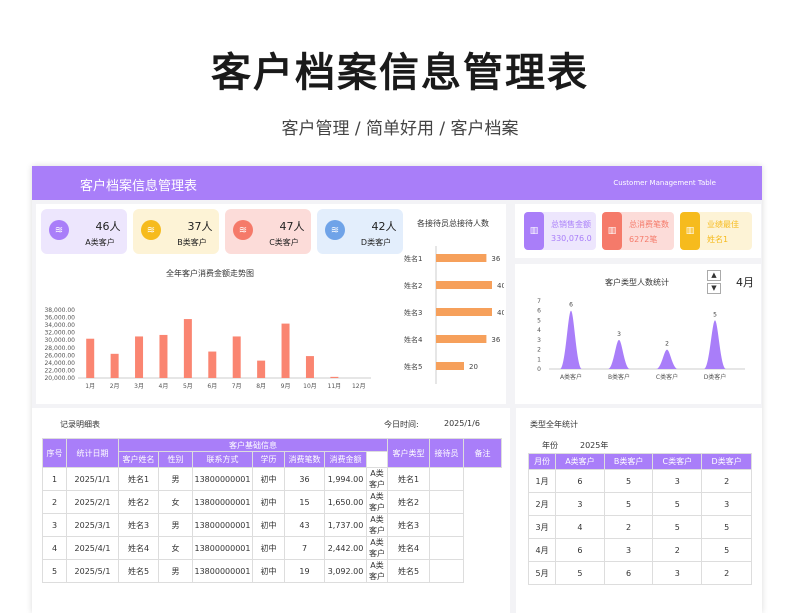  I want to click on table-cell: 1,650.00, so click(345, 502).